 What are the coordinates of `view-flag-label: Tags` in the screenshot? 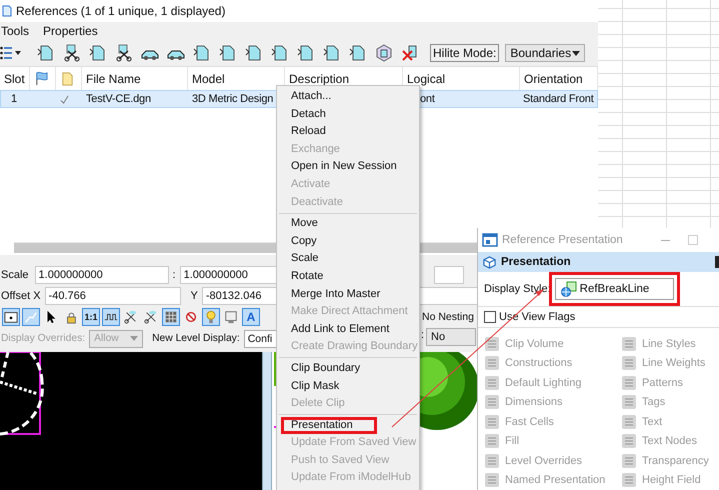 It's located at (654, 402).